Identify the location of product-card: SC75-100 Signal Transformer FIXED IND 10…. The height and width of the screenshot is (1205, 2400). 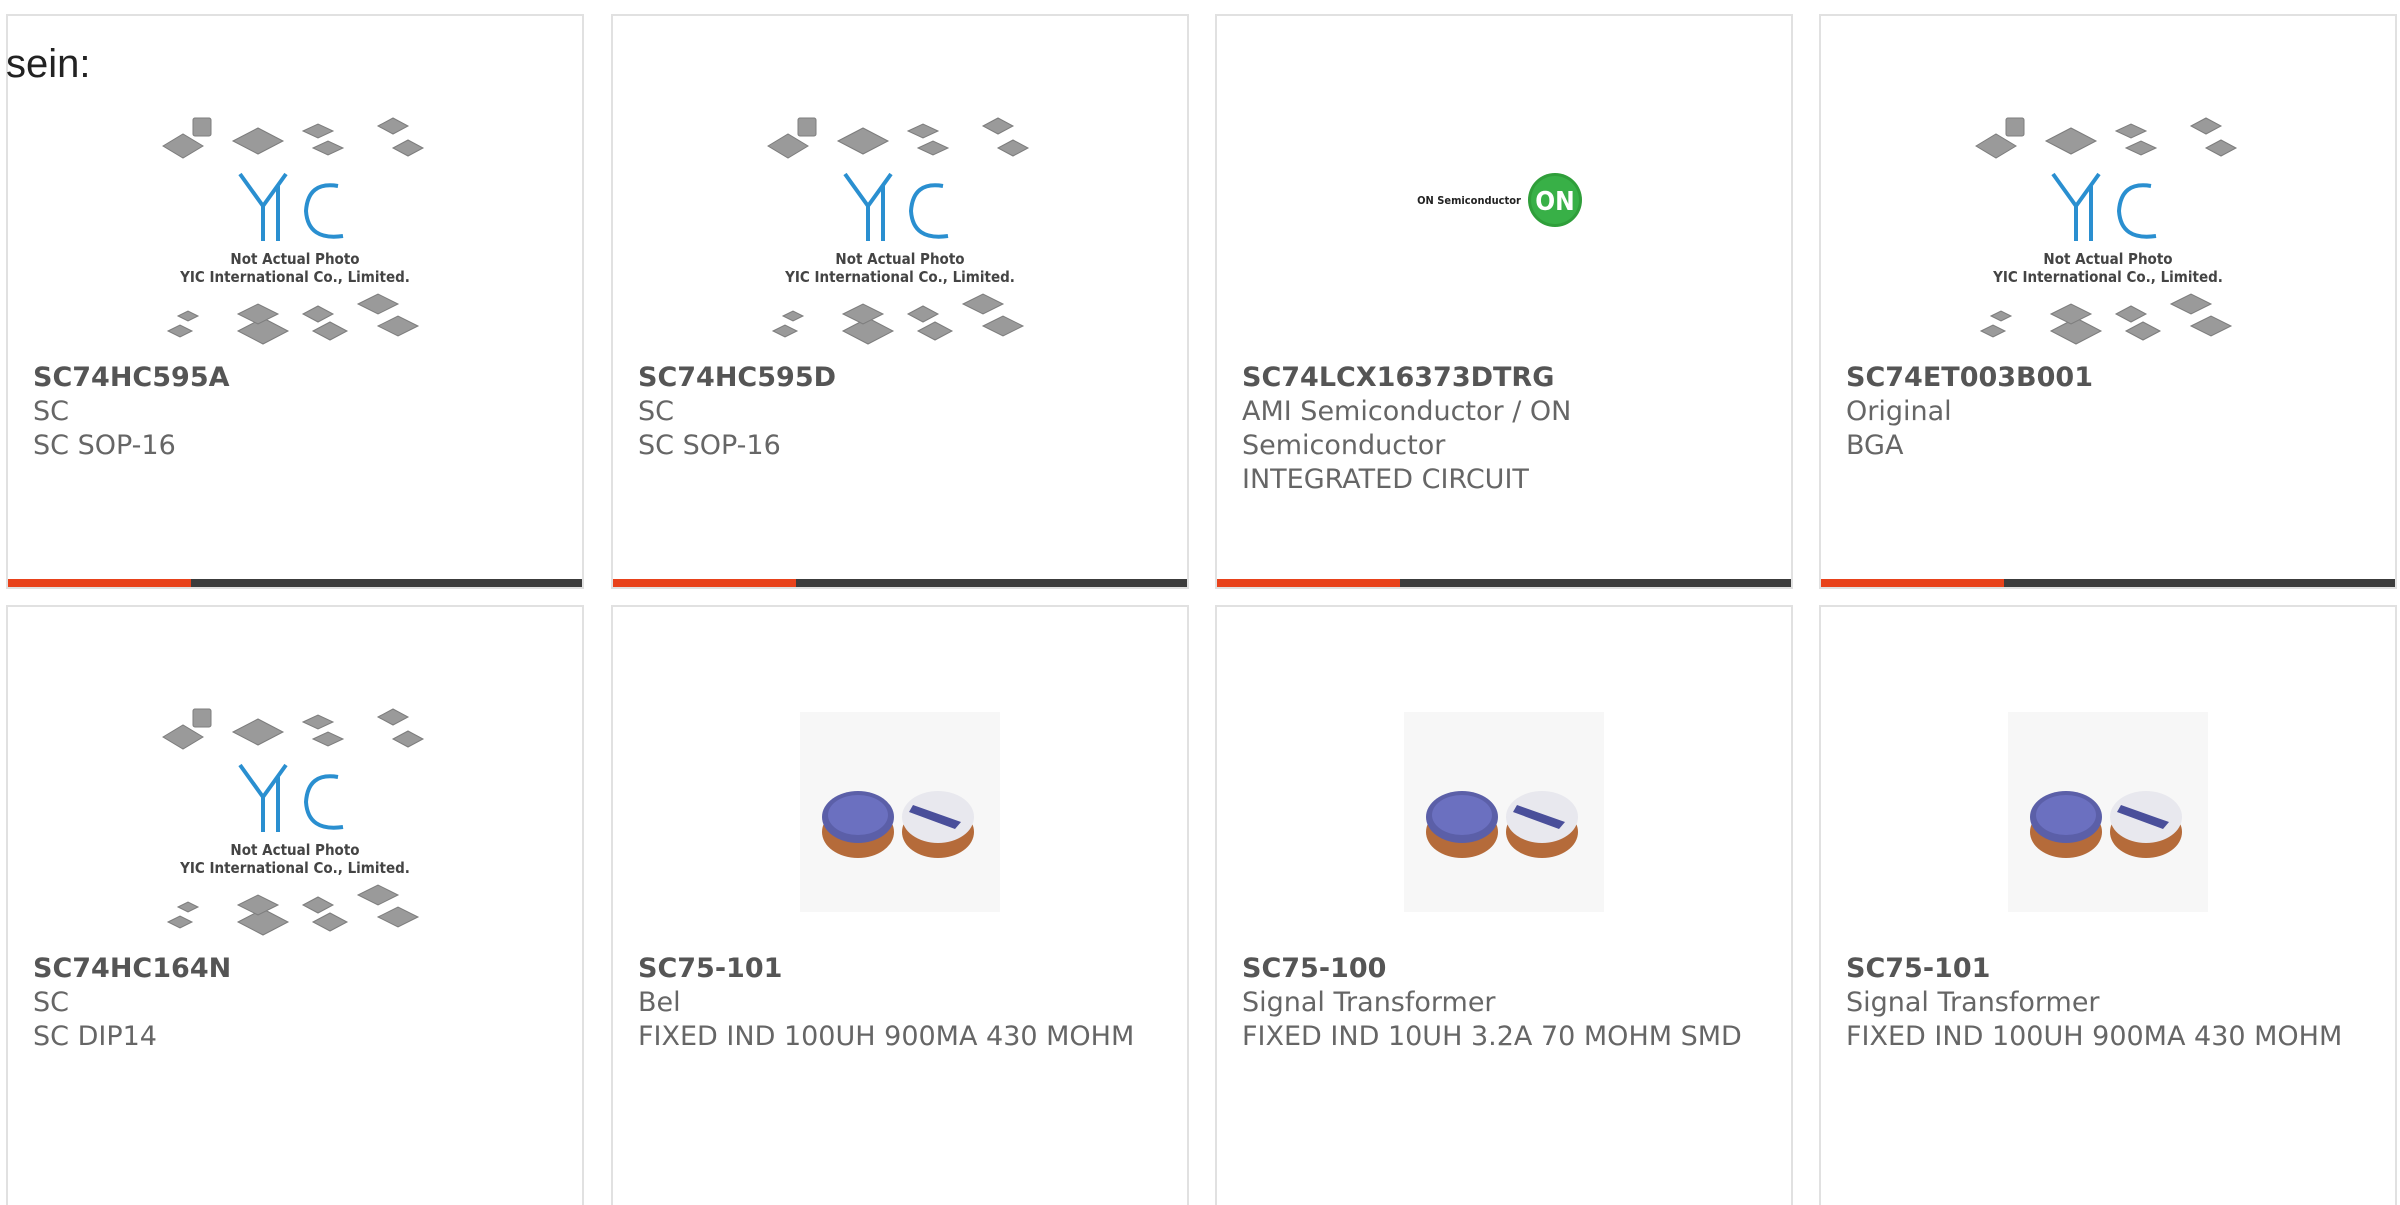
(1504, 905).